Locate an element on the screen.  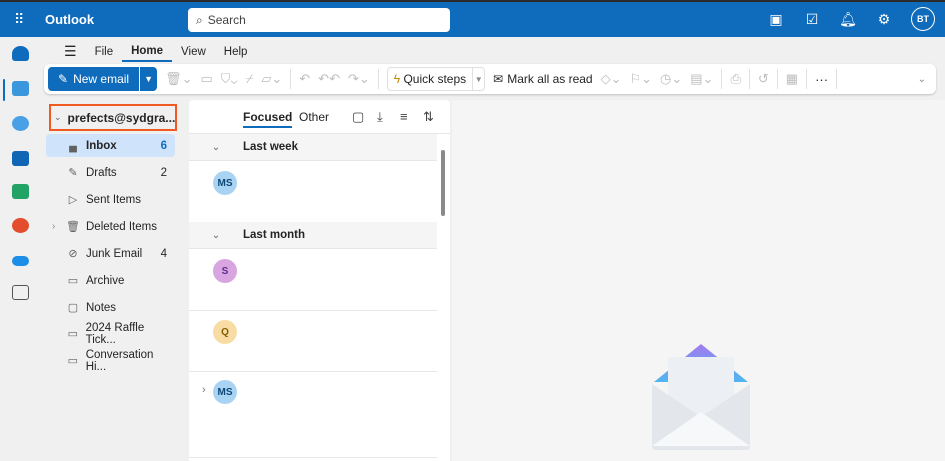
folder-label: Inbox is located at coordinates (101, 145).